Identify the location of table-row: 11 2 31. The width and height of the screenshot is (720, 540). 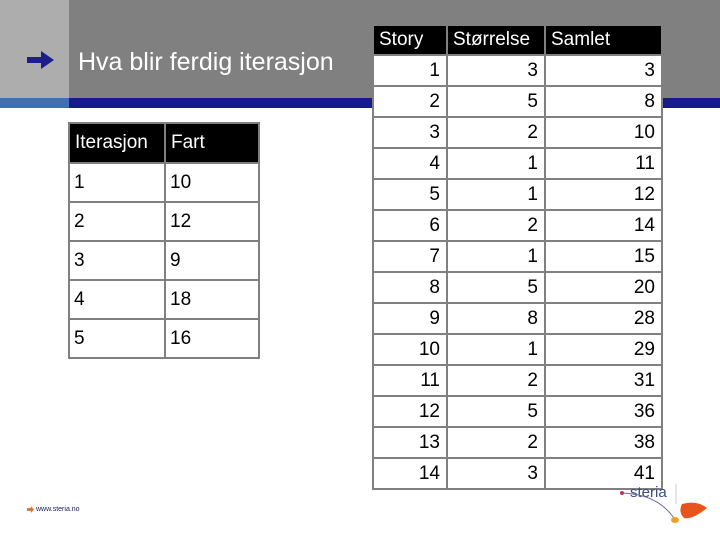
(517, 380).